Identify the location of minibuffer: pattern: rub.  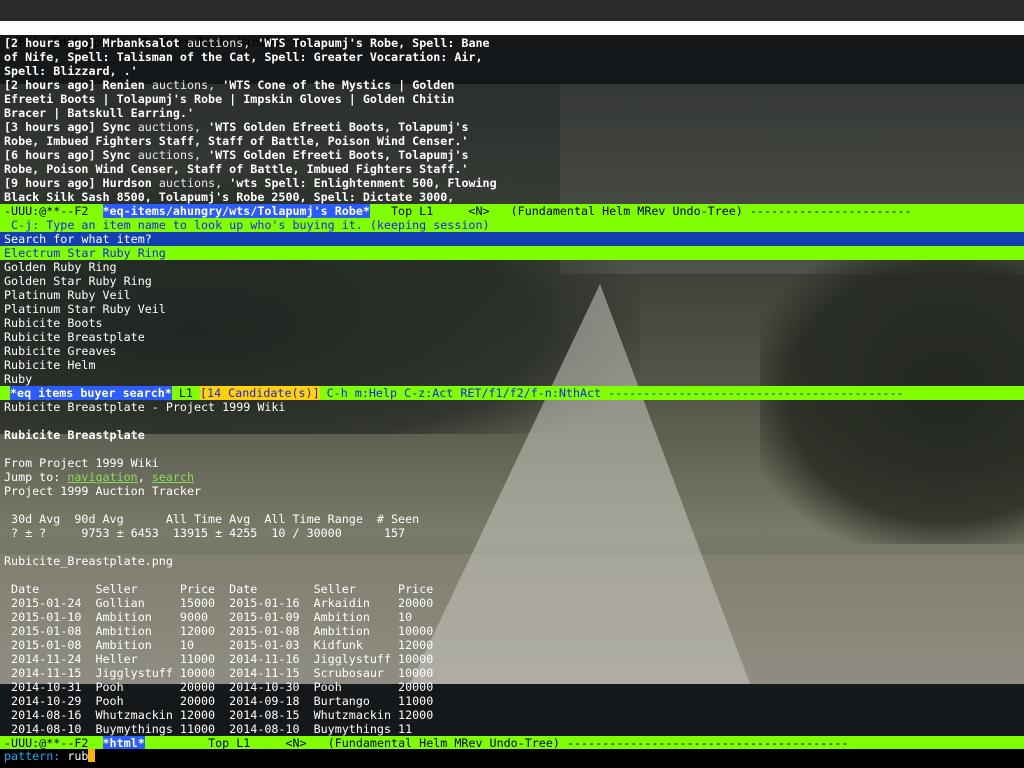
(512, 758).